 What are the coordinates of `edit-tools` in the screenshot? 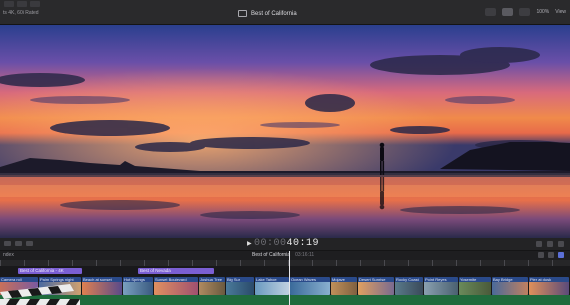 It's located at (18, 243).